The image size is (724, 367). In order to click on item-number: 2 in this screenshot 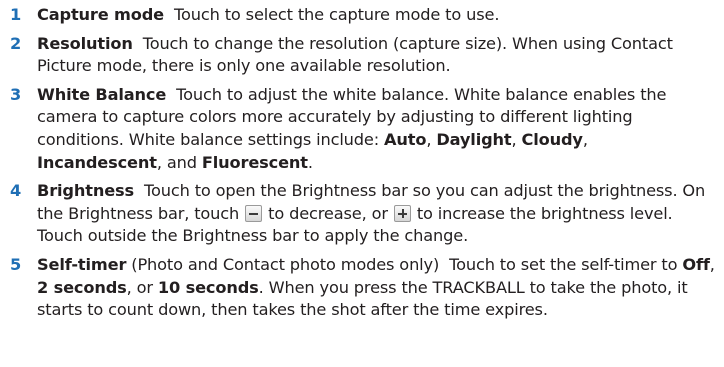, I will do `click(16, 43)`.